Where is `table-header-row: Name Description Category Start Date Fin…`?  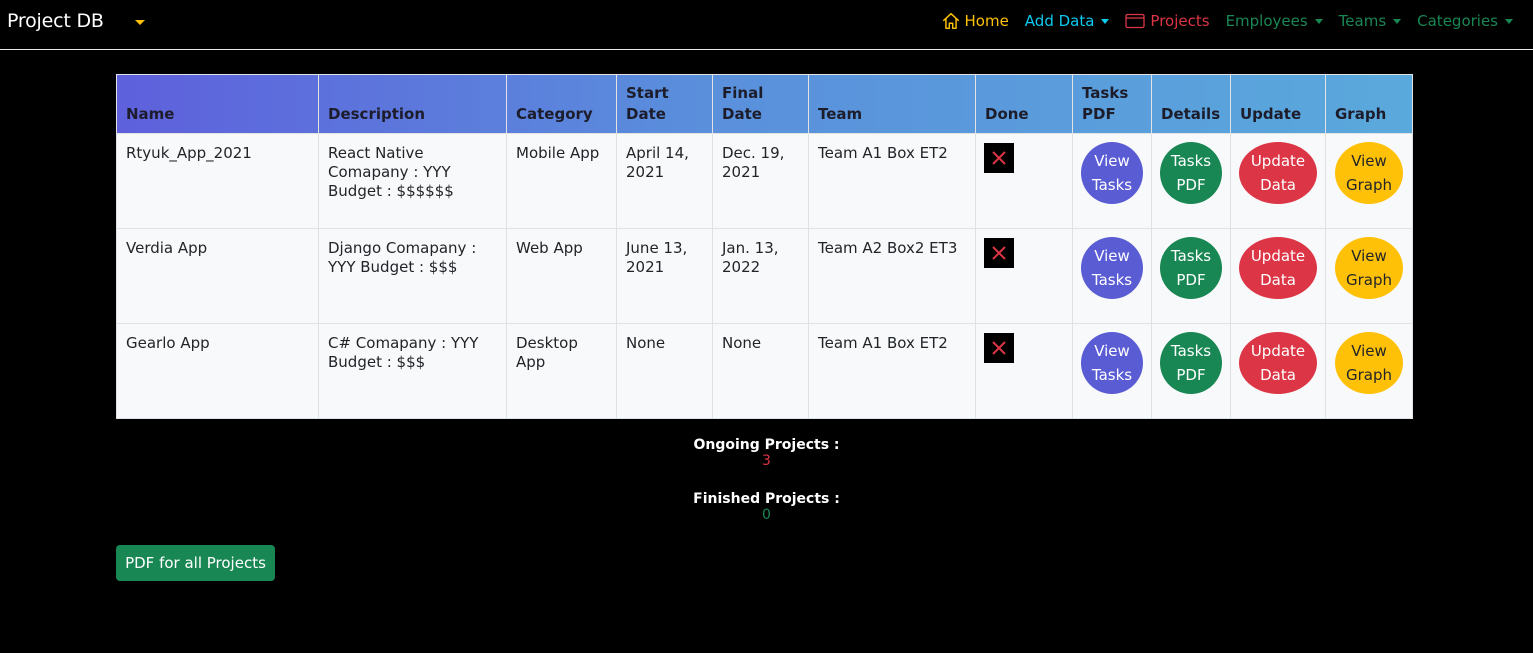
table-header-row: Name Description Category Start Date Fin… is located at coordinates (764, 104).